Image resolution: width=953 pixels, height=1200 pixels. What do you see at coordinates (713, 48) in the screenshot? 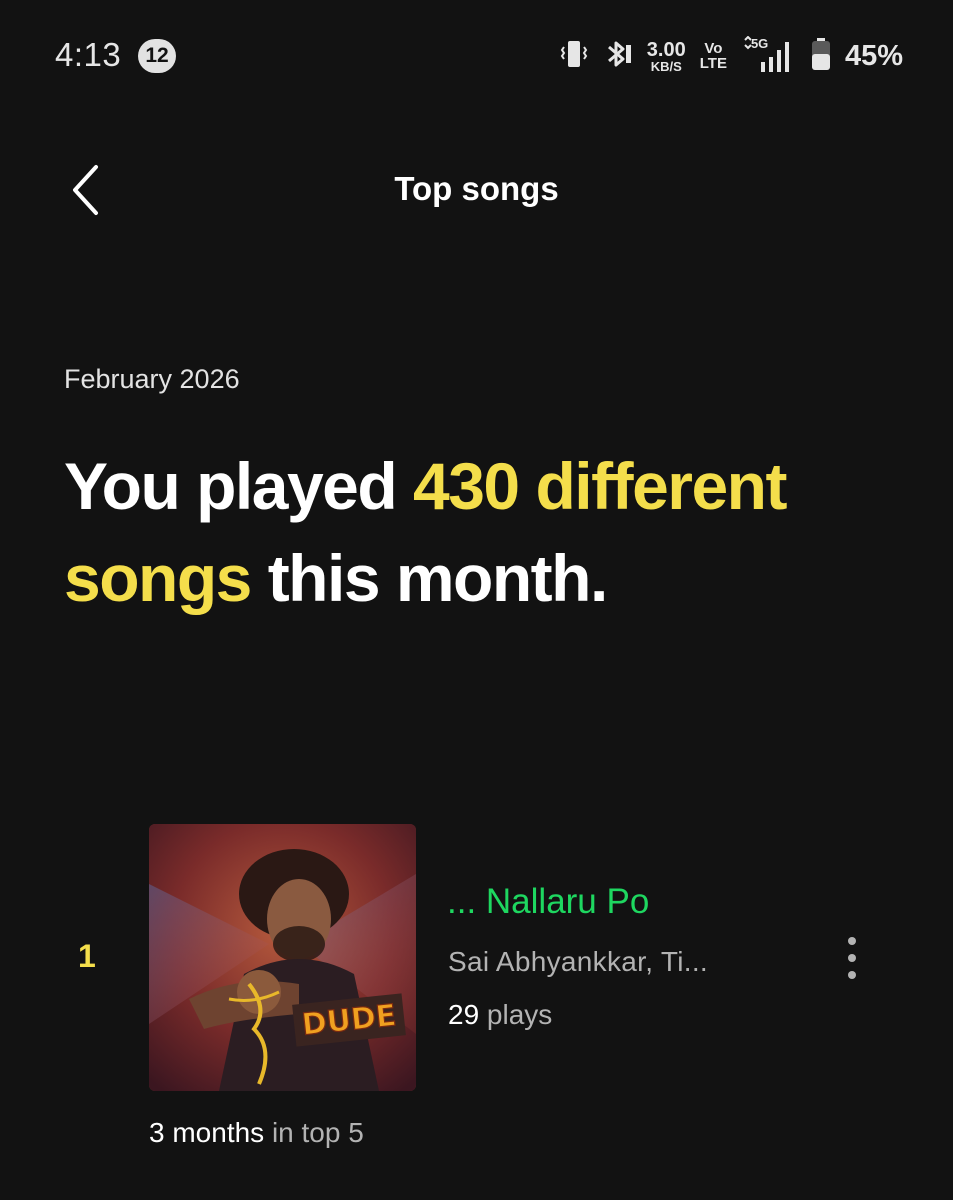
I see `volte-top-label: Vo` at bounding box center [713, 48].